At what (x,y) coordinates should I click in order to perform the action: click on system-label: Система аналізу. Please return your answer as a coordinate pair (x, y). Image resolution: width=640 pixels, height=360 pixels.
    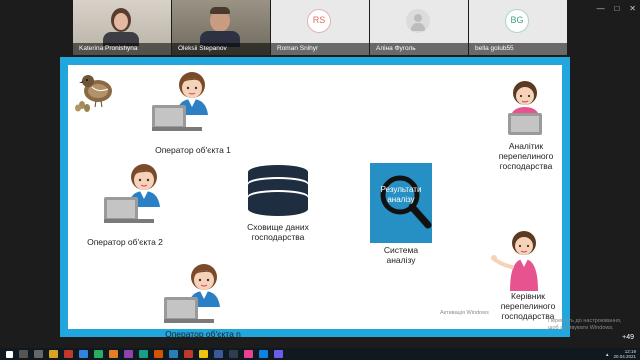
    Looking at the image, I should click on (401, 255).